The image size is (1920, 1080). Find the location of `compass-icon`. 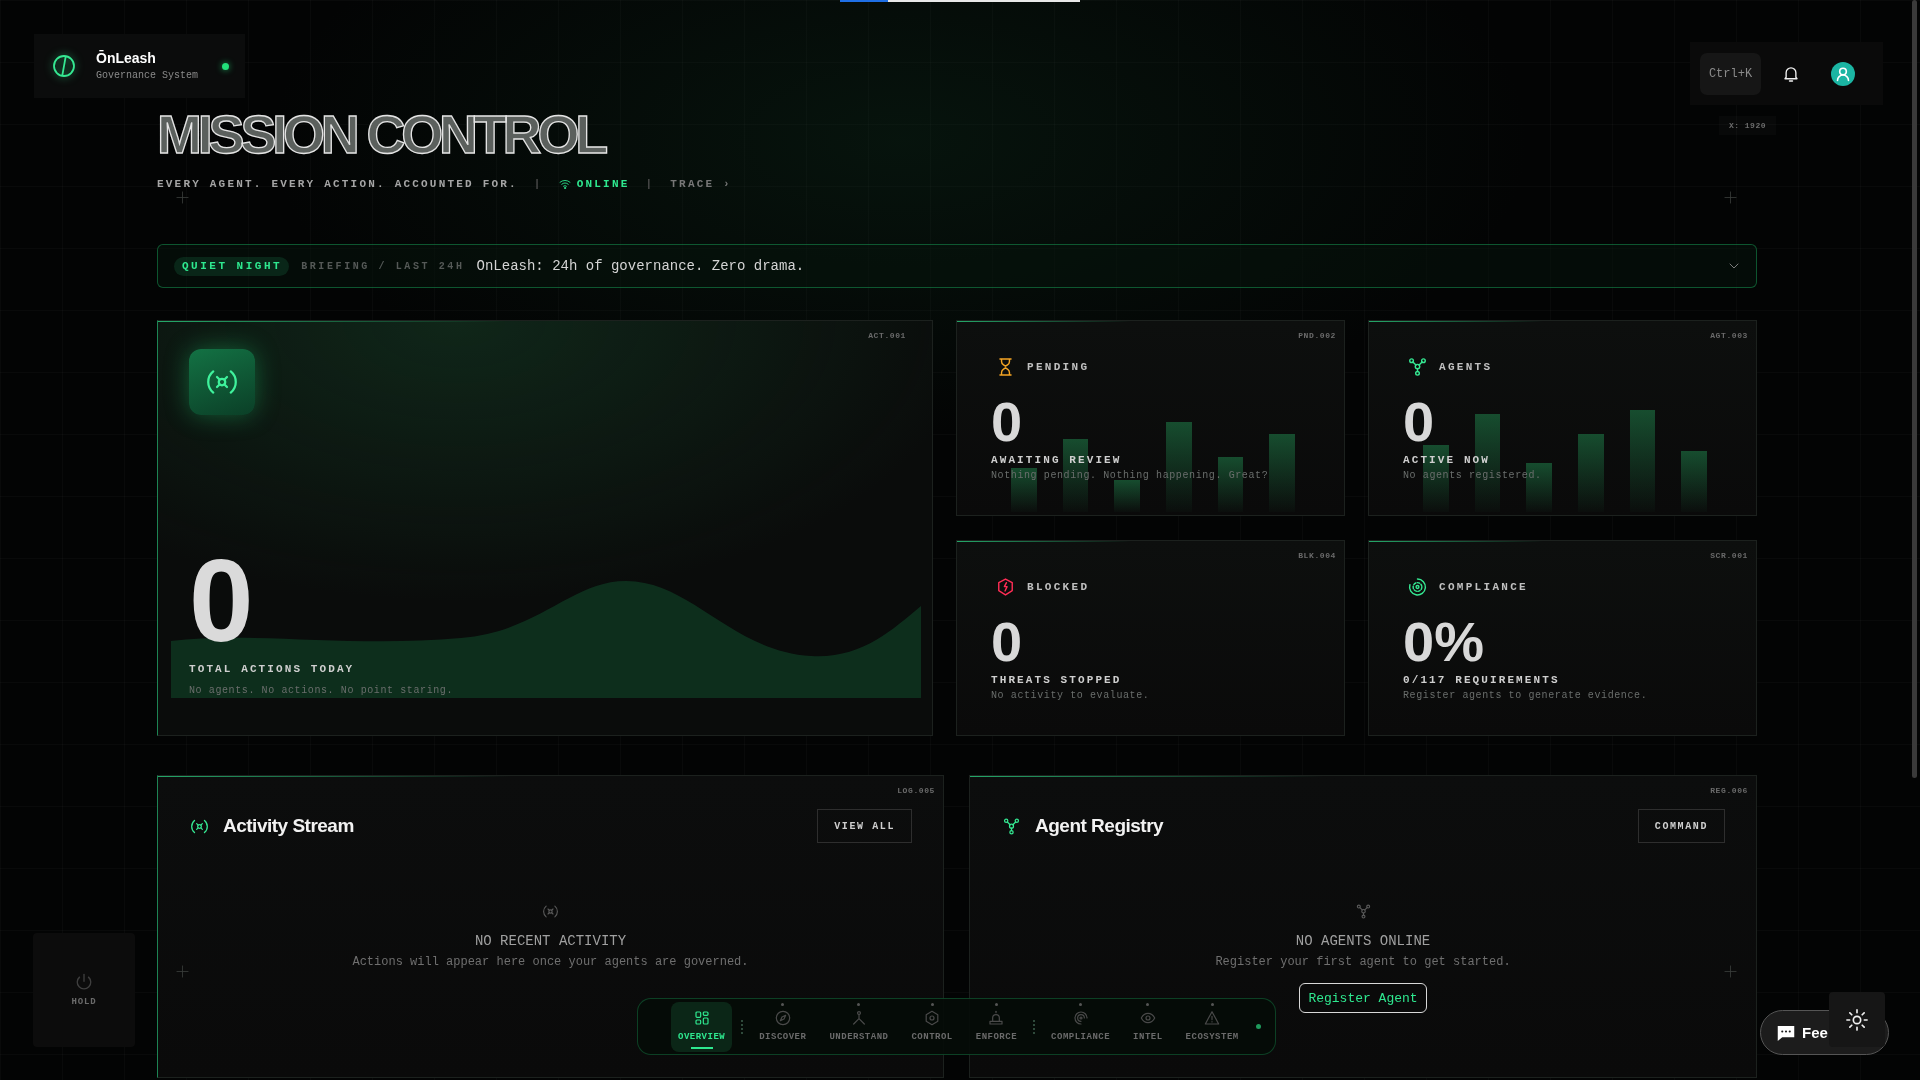

compass-icon is located at coordinates (782, 1017).